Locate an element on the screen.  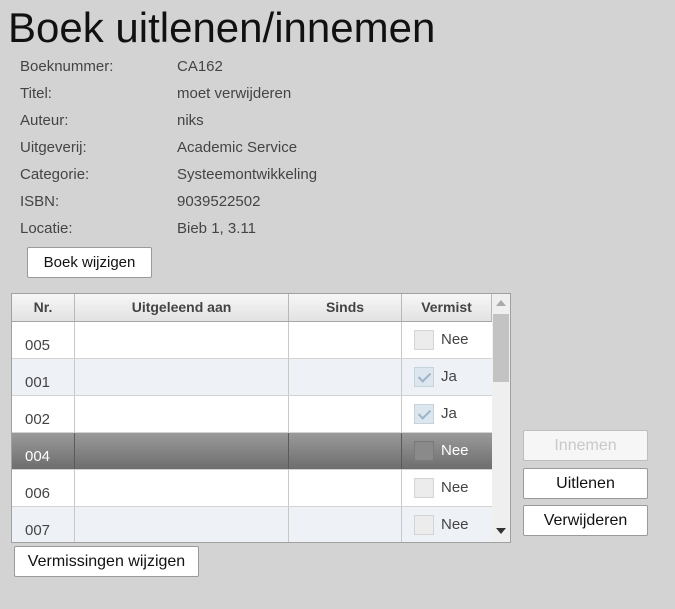
table-row-selected: 004 Nee is located at coordinates (252, 451).